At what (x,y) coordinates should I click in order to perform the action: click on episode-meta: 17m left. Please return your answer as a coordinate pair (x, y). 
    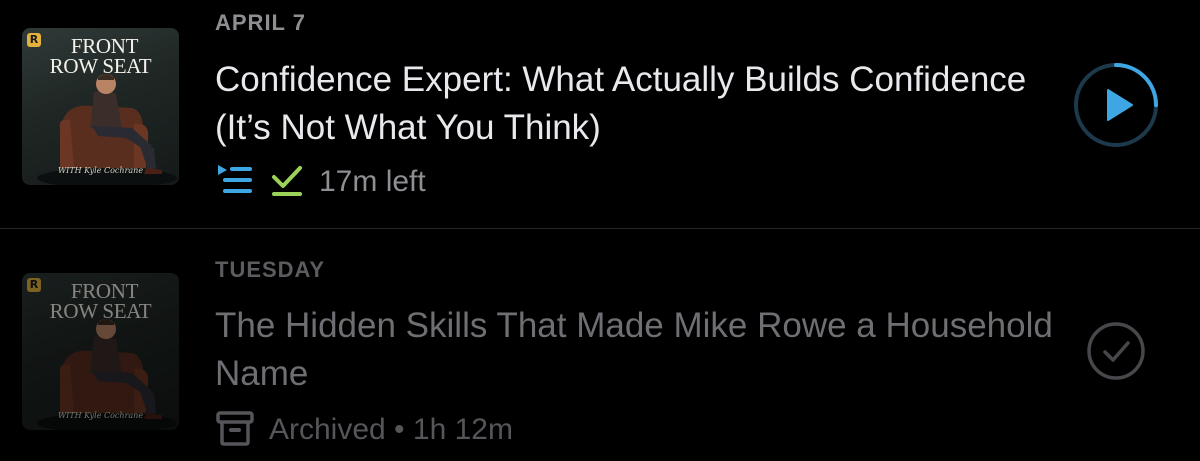
    Looking at the image, I should click on (320, 182).